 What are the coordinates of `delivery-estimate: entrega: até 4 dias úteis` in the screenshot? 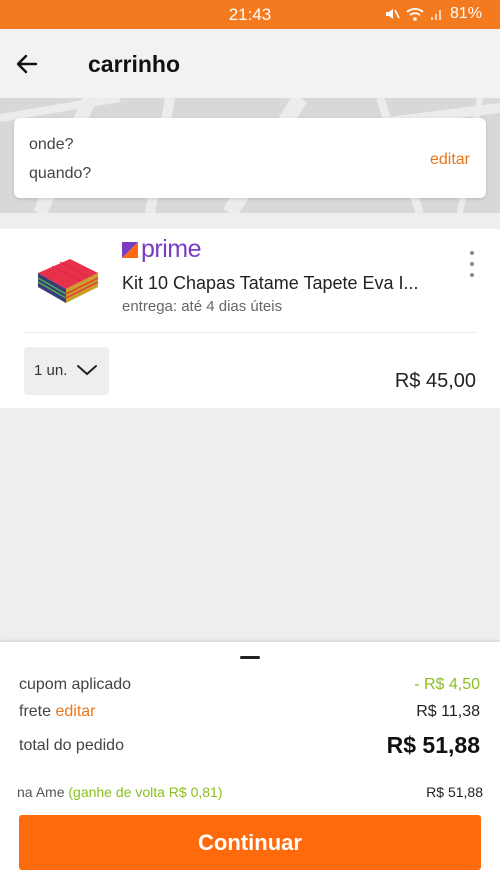 It's located at (202, 306).